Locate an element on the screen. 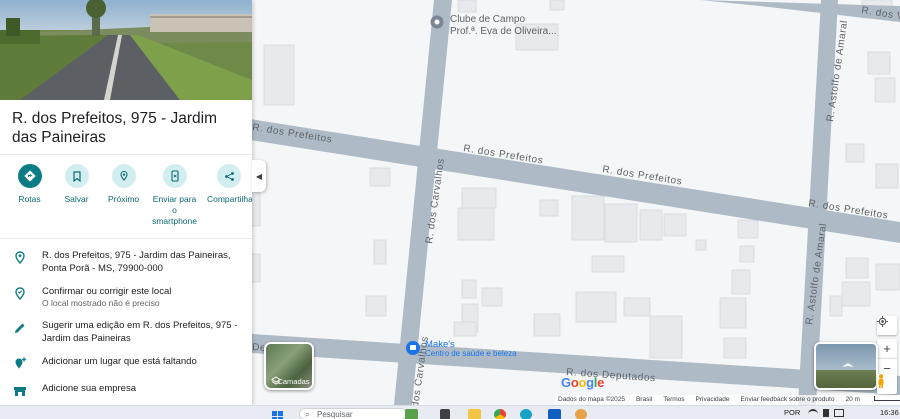 The image size is (900, 419). location-pin-icon is located at coordinates (20, 258).